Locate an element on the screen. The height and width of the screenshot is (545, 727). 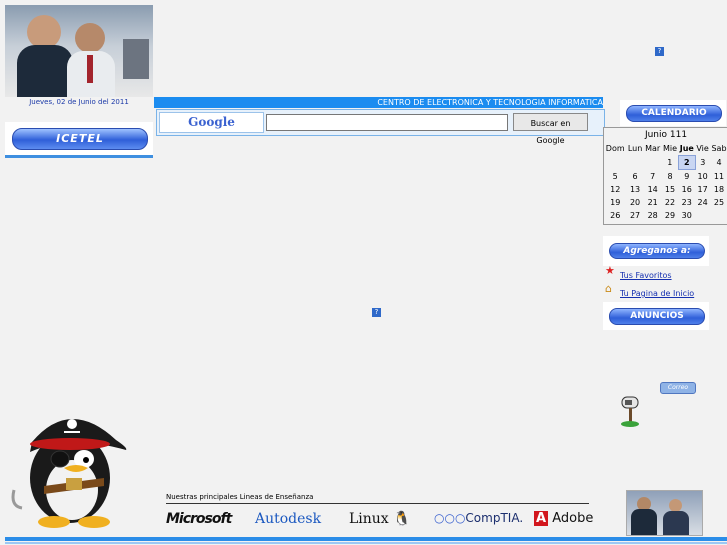
calendar-week: 26 27 28 29 30 is located at coordinates (665, 215).